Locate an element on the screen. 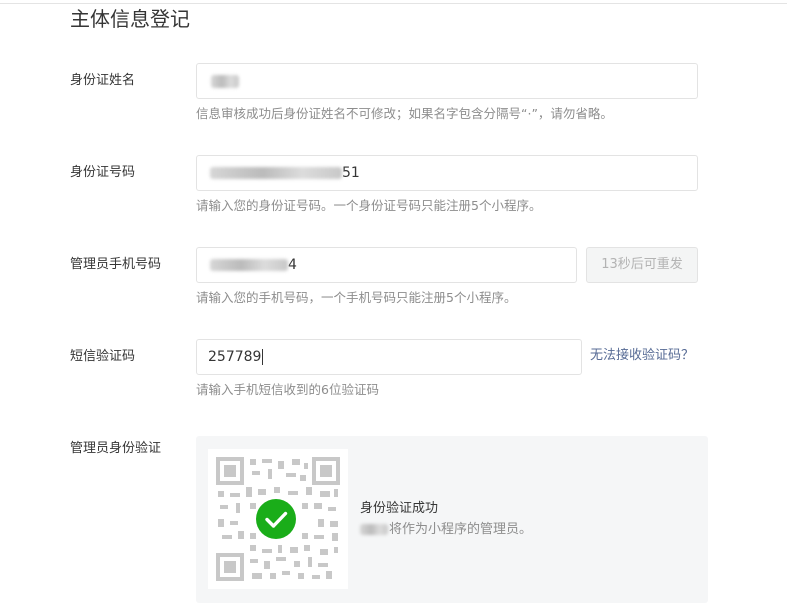 This screenshot has width=787, height=603. name-label: 身份证姓名 is located at coordinates (103, 80).